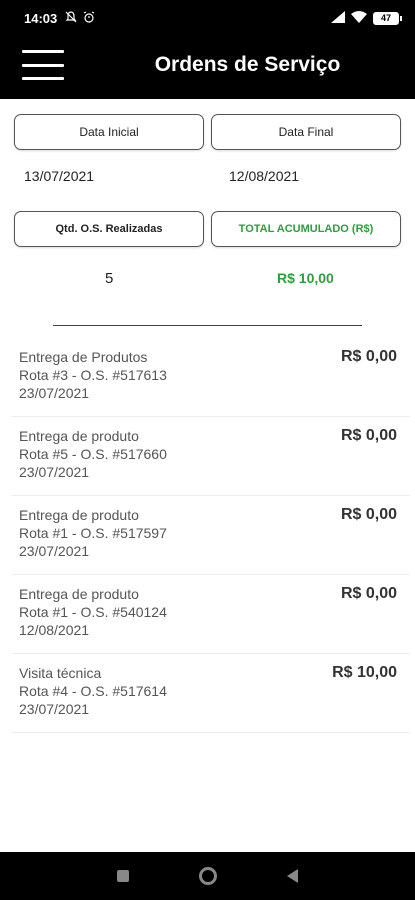 The width and height of the screenshot is (415, 900). I want to click on order-route: Rota #4 - O.S. #517614, so click(93, 691).